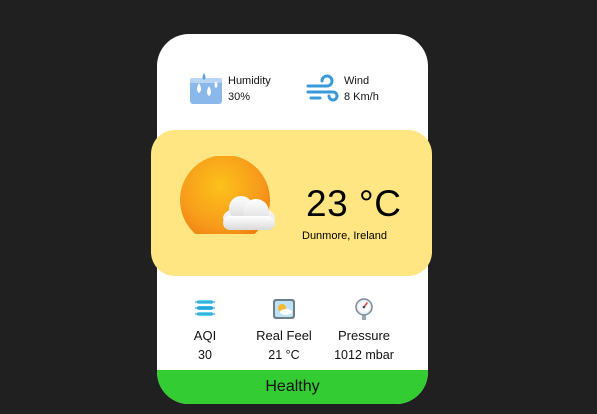  What do you see at coordinates (249, 81) in the screenshot?
I see `humidity-label: Humidity` at bounding box center [249, 81].